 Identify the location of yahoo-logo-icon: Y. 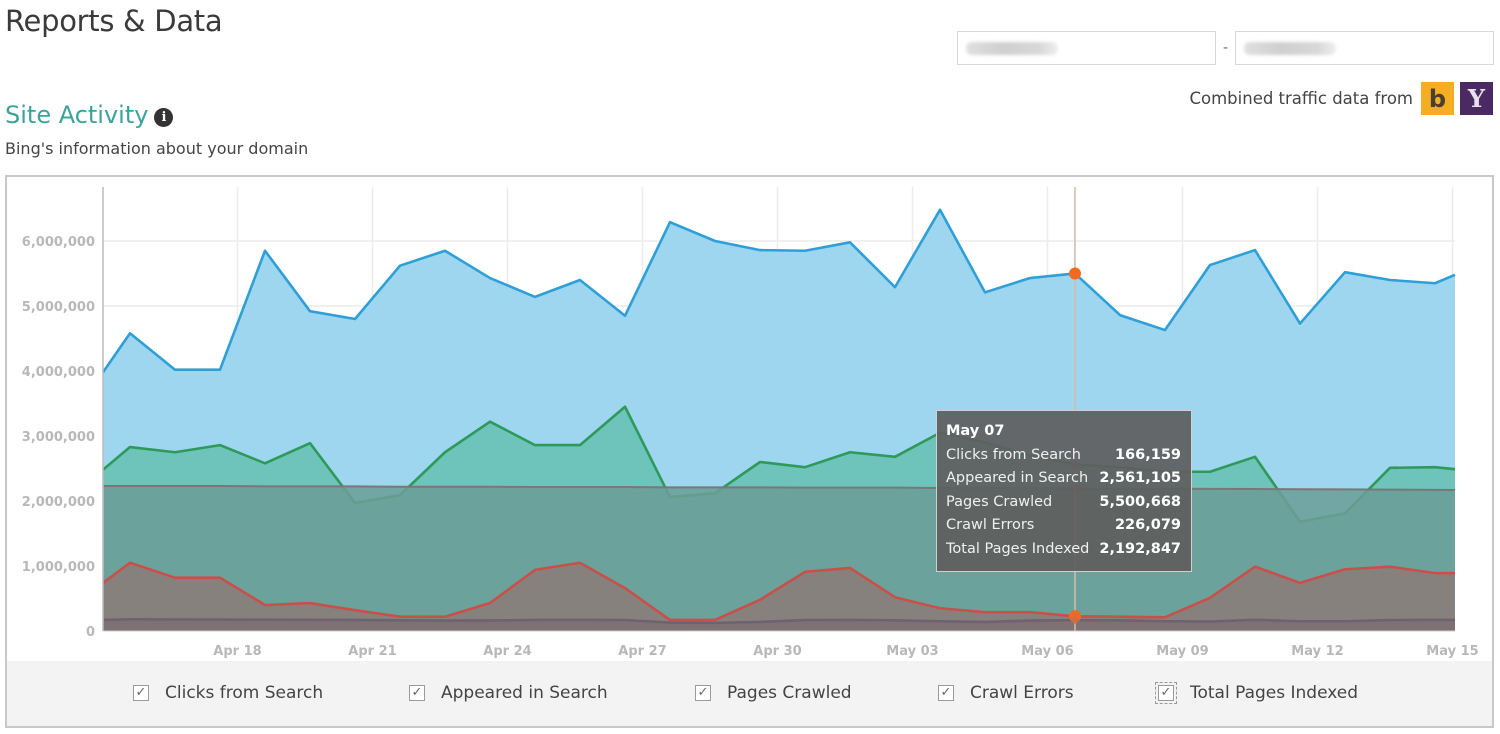
(1476, 98).